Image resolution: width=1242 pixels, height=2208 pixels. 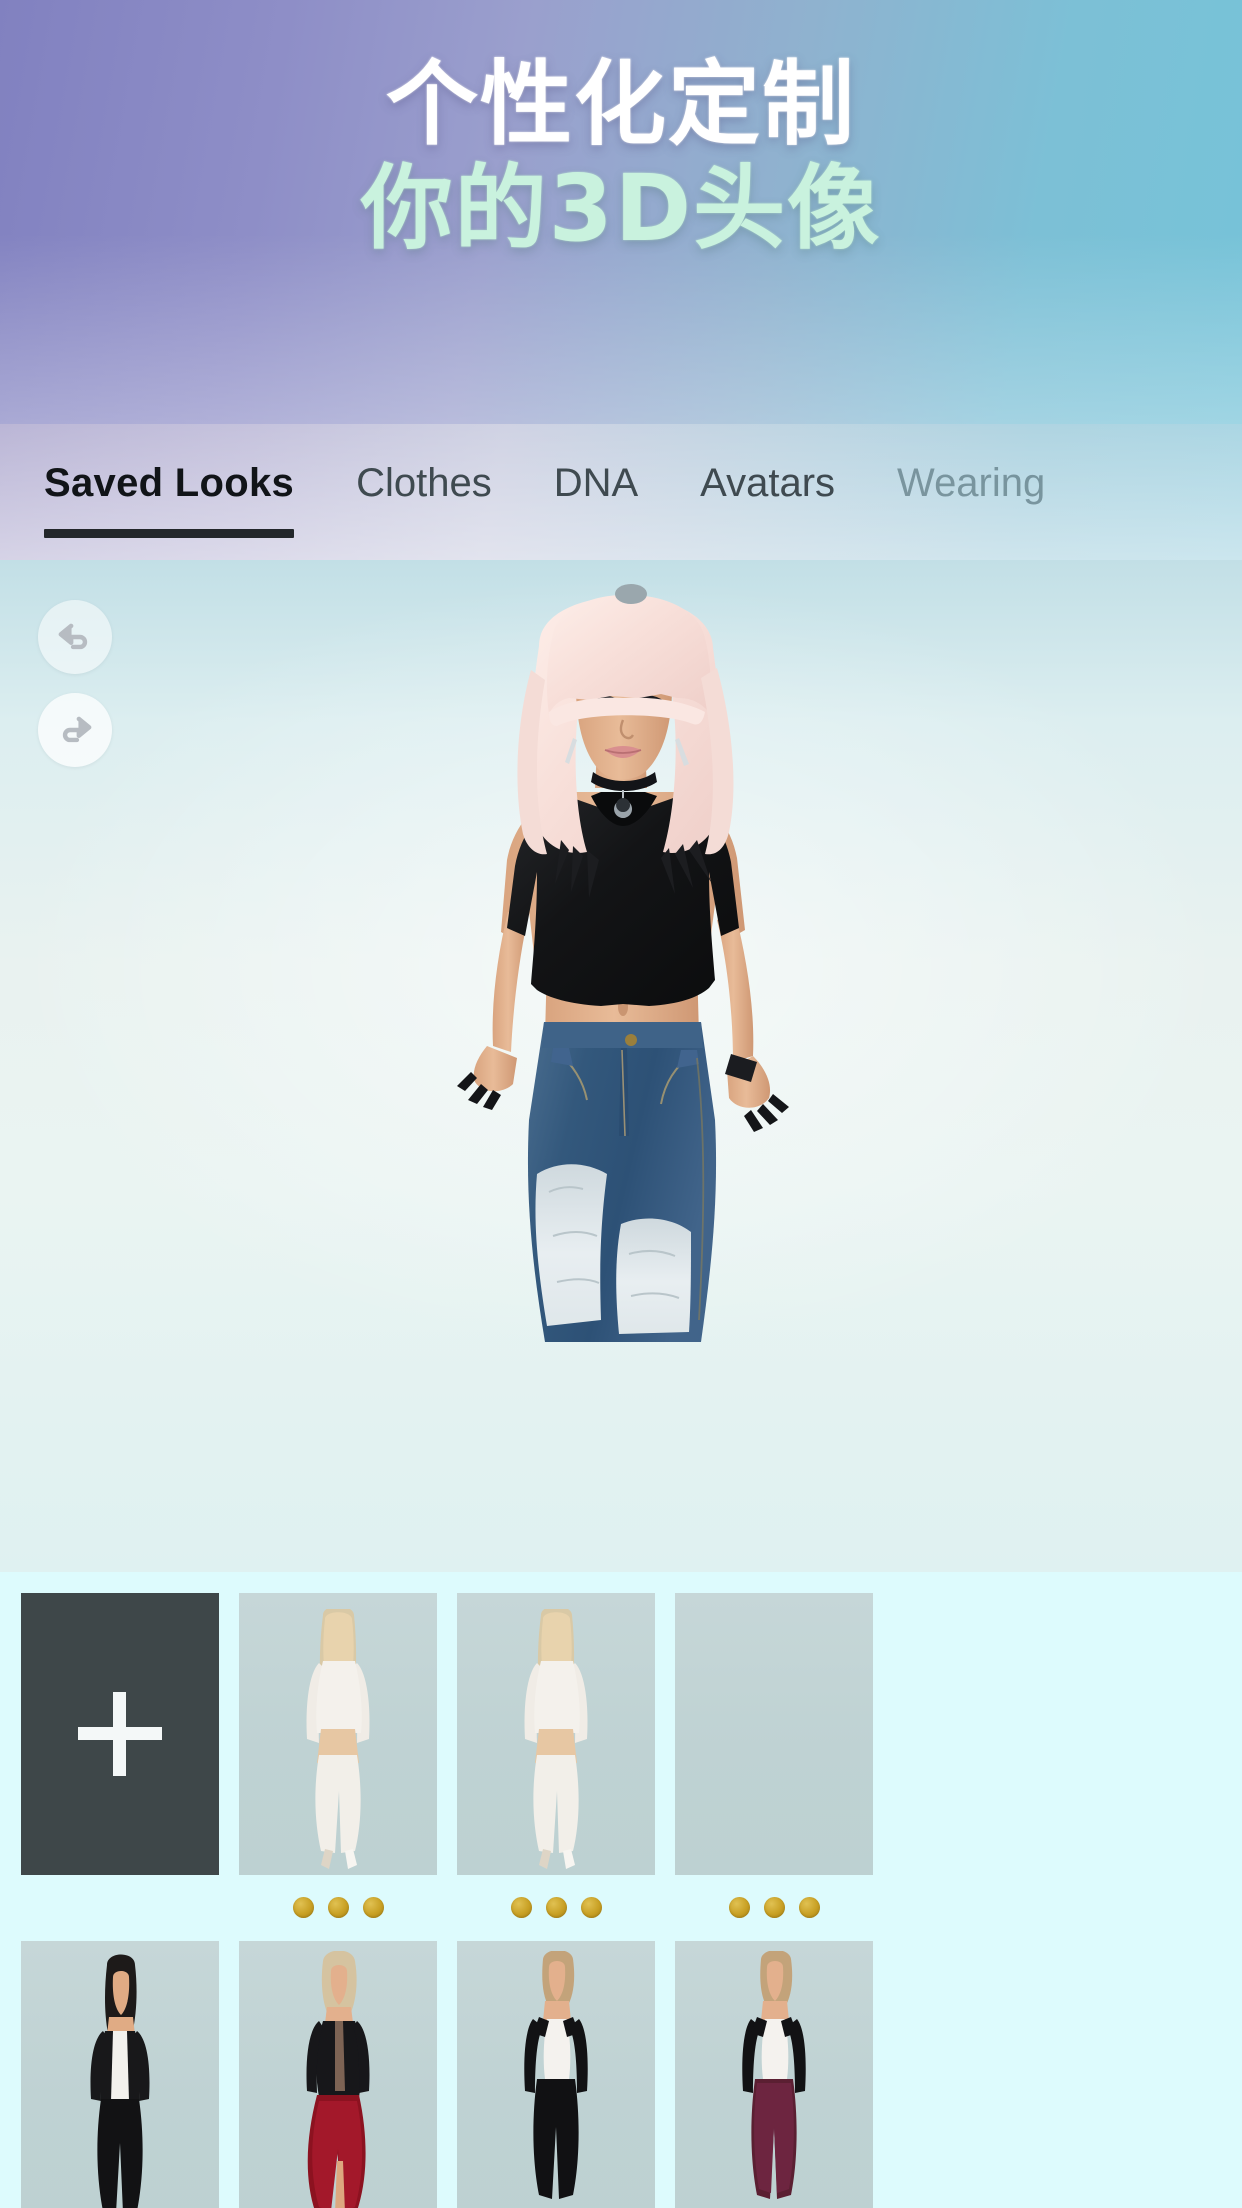 I want to click on promo-headline-secondary: 你的3D头像, so click(x=621, y=208).